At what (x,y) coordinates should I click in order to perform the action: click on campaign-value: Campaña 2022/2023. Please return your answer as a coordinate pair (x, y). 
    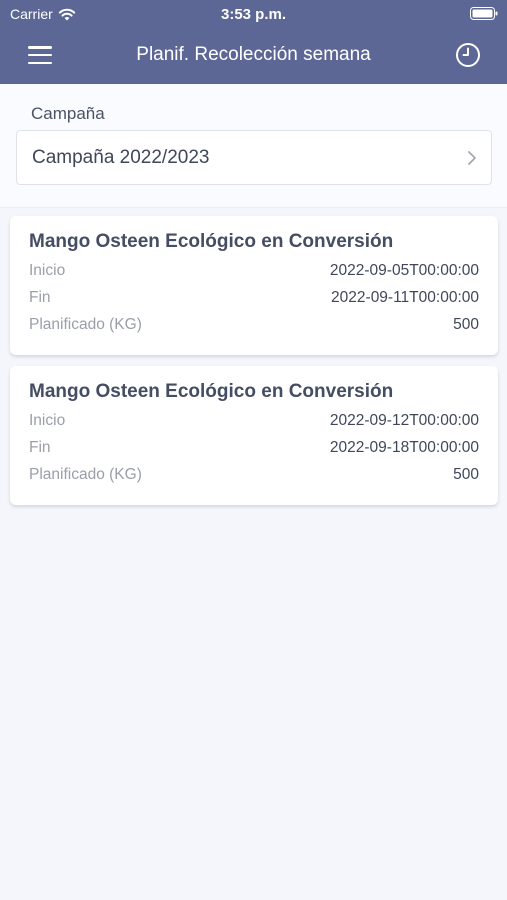
    Looking at the image, I should click on (121, 157).